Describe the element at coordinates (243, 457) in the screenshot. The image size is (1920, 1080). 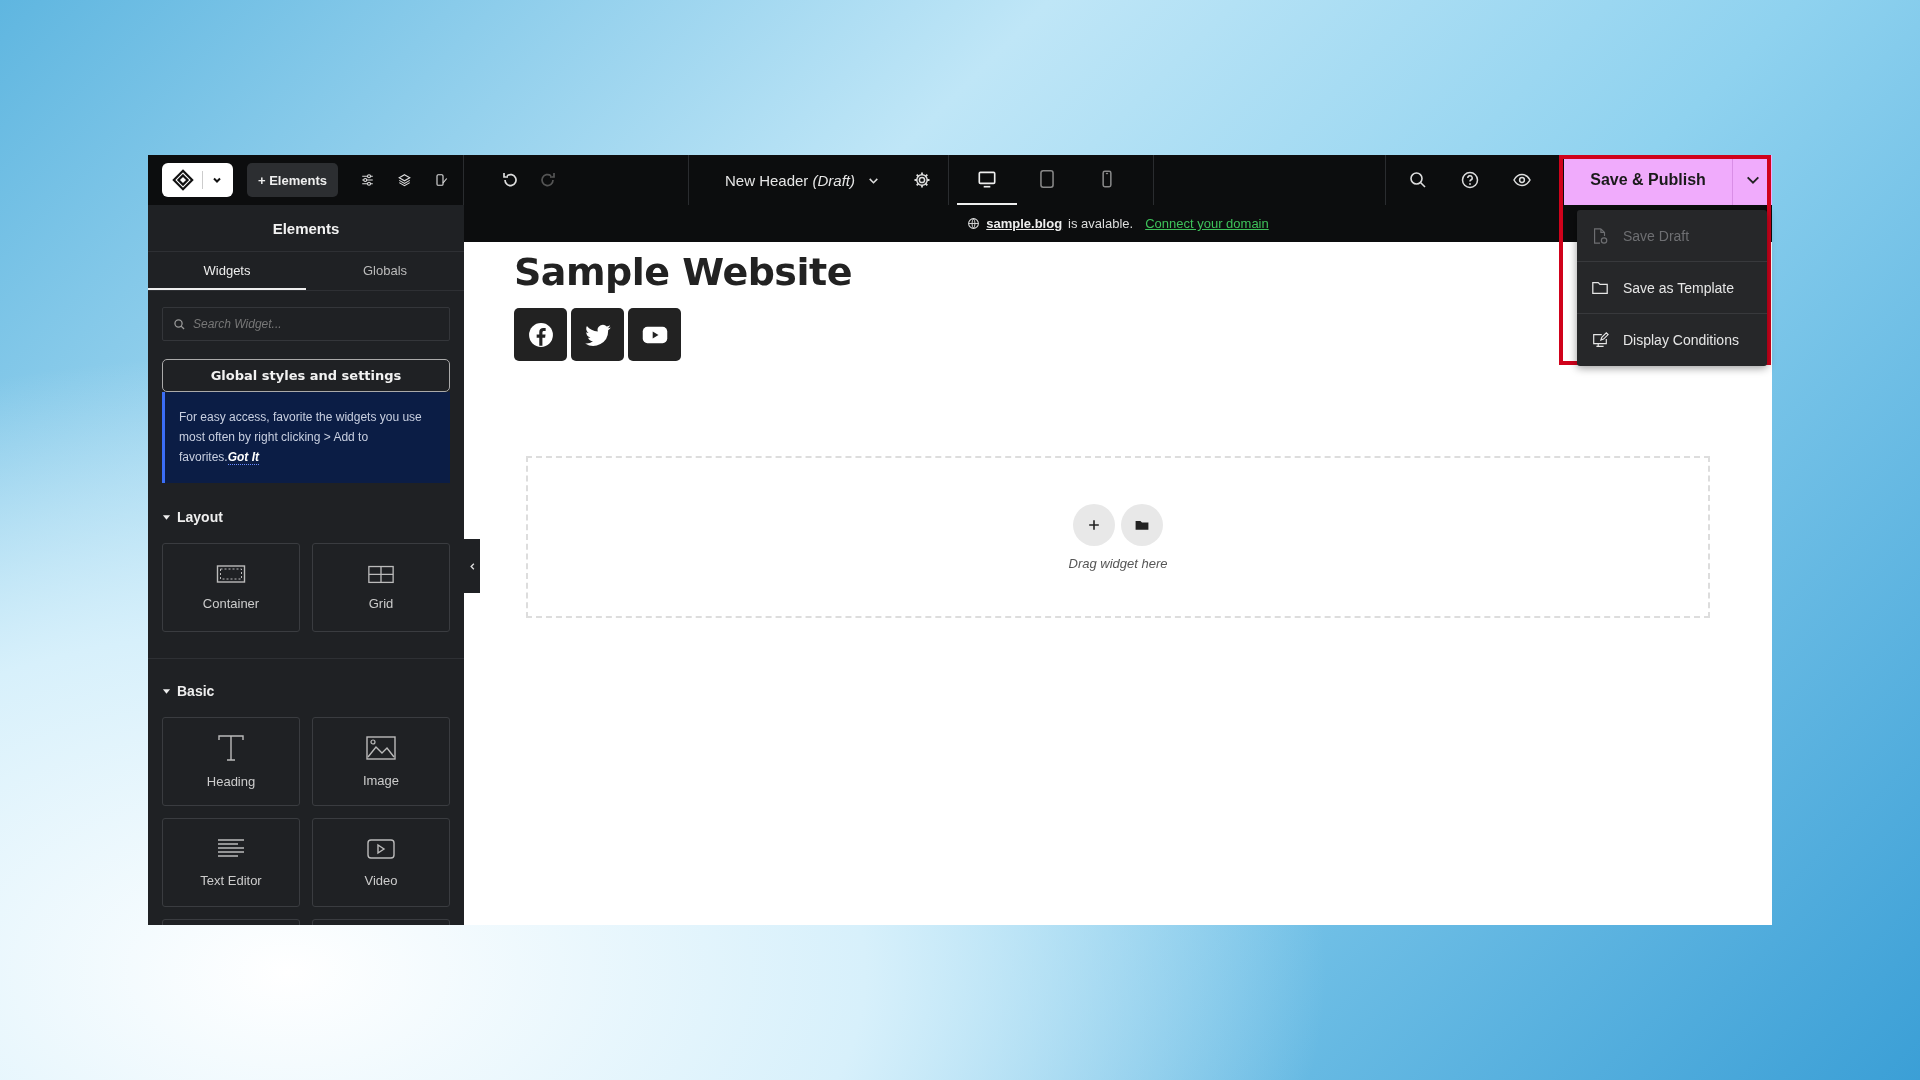
I see `got-it-link: Got It` at that location.